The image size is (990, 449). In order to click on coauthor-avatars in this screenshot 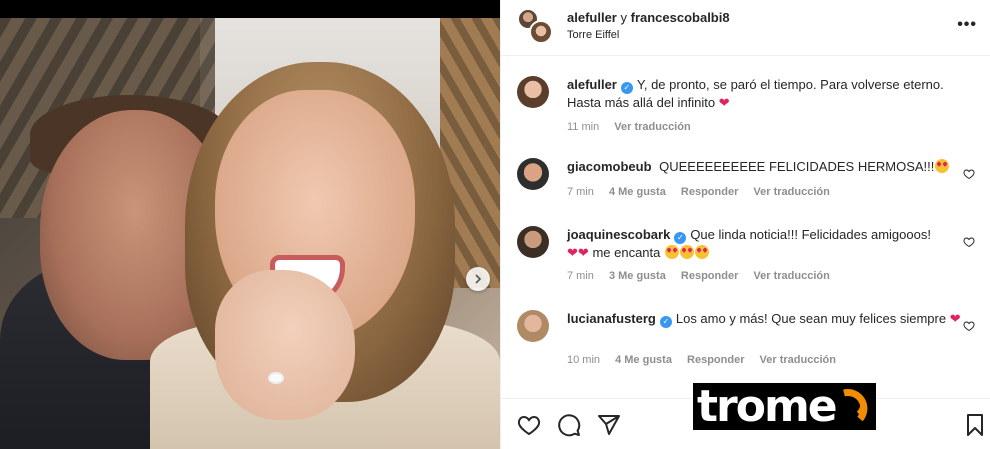, I will do `click(535, 26)`.